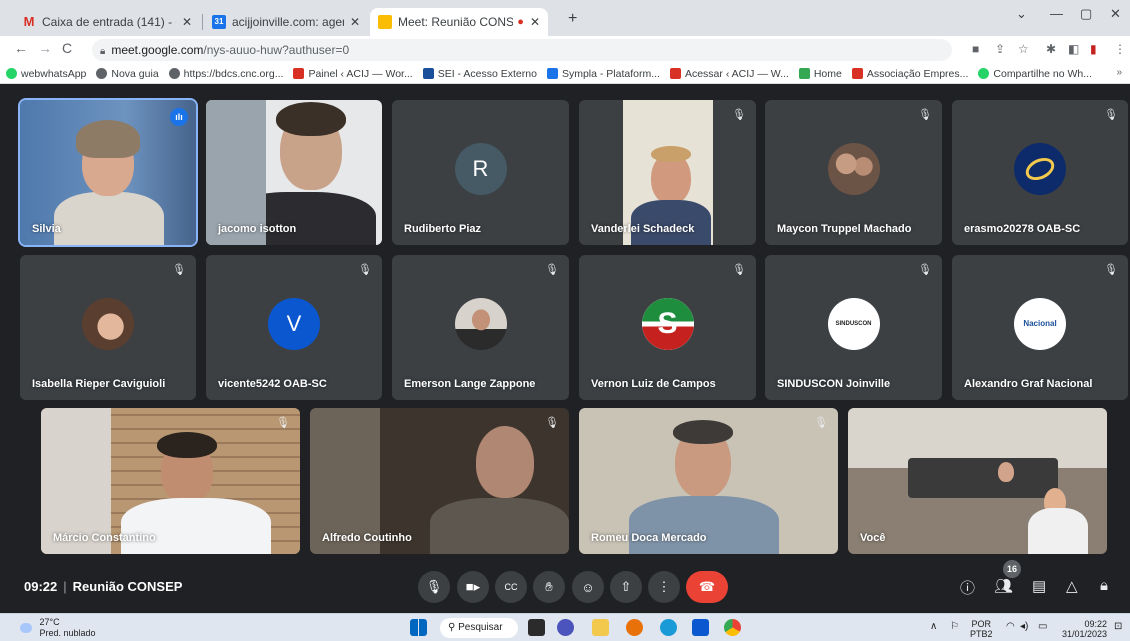 The height and width of the screenshot is (641, 1130). What do you see at coordinates (707, 587) in the screenshot?
I see `leave-call-button: ☎︎` at bounding box center [707, 587].